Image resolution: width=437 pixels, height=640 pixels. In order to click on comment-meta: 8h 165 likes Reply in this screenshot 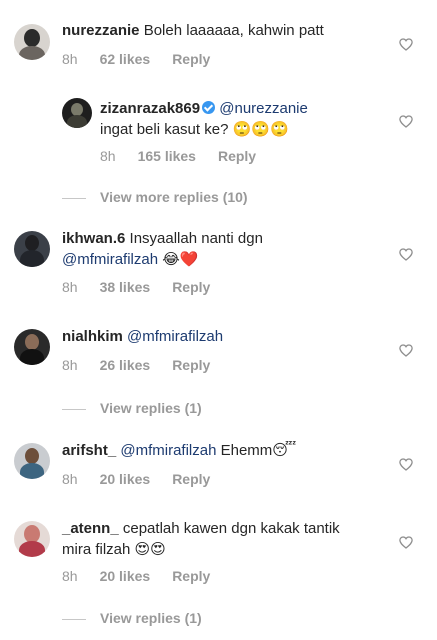, I will do `click(189, 156)`.